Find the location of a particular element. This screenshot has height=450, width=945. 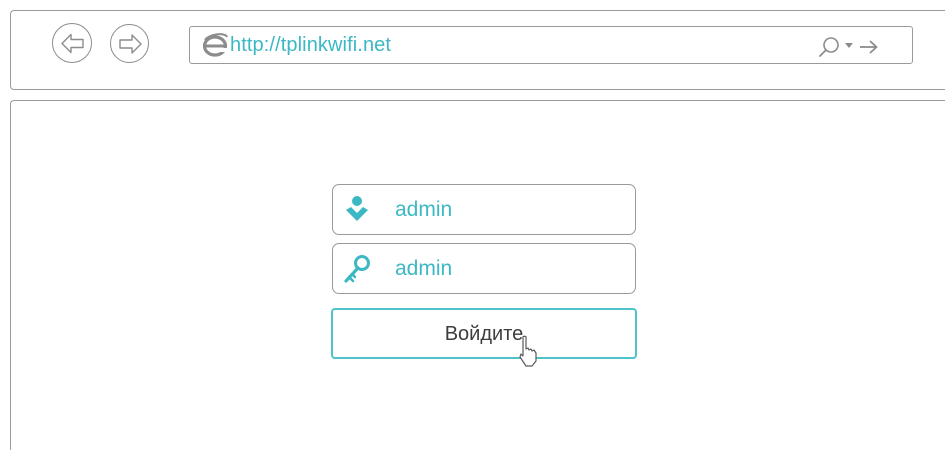

url-text: http://tplinkwifi.net is located at coordinates (311, 45).